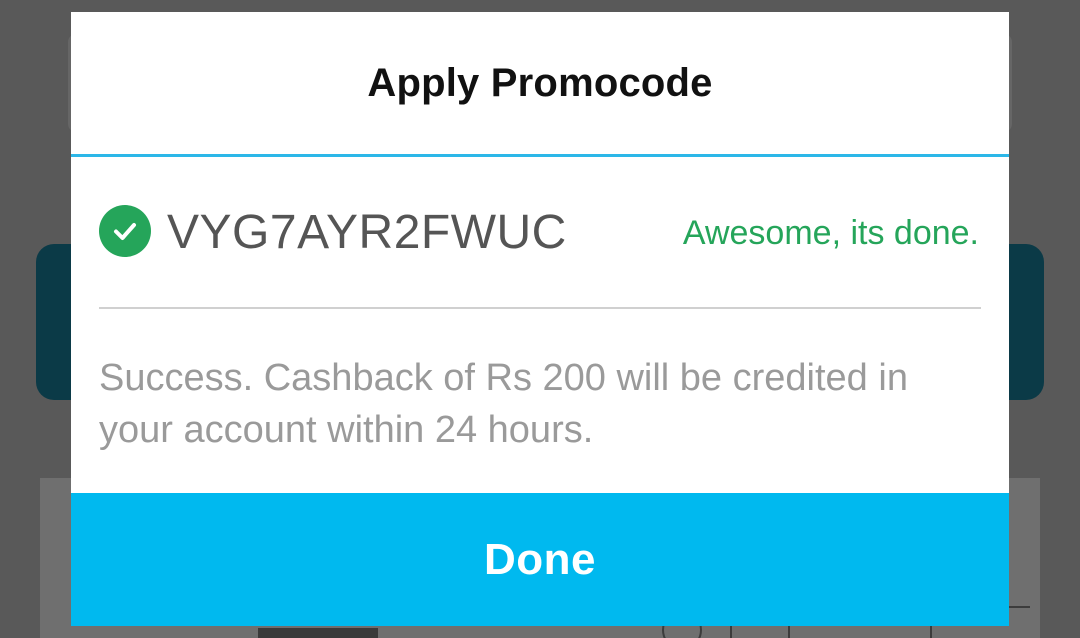  I want to click on background-bar, so click(318, 633).